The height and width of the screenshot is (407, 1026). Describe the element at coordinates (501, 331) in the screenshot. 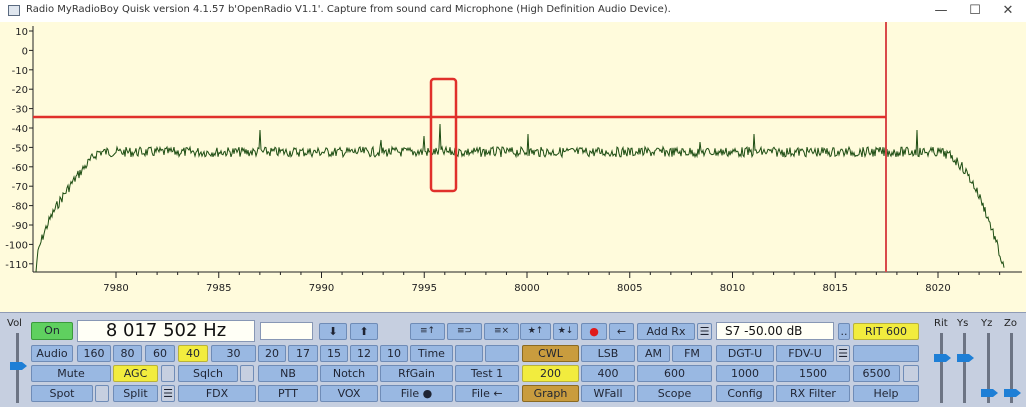

I see `memory-delete-button: ≡×` at that location.